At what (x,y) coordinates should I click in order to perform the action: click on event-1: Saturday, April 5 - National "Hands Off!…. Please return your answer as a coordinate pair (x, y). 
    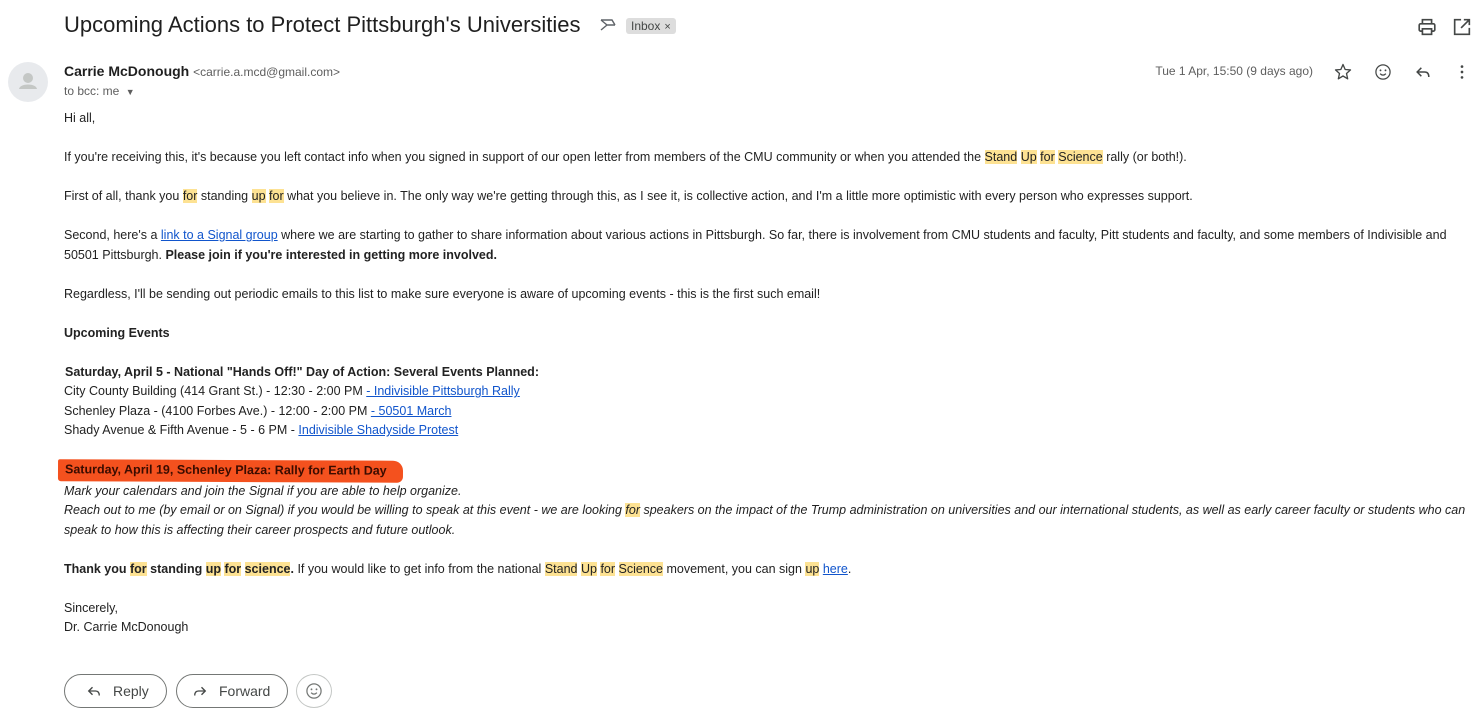
    Looking at the image, I should click on (770, 402).